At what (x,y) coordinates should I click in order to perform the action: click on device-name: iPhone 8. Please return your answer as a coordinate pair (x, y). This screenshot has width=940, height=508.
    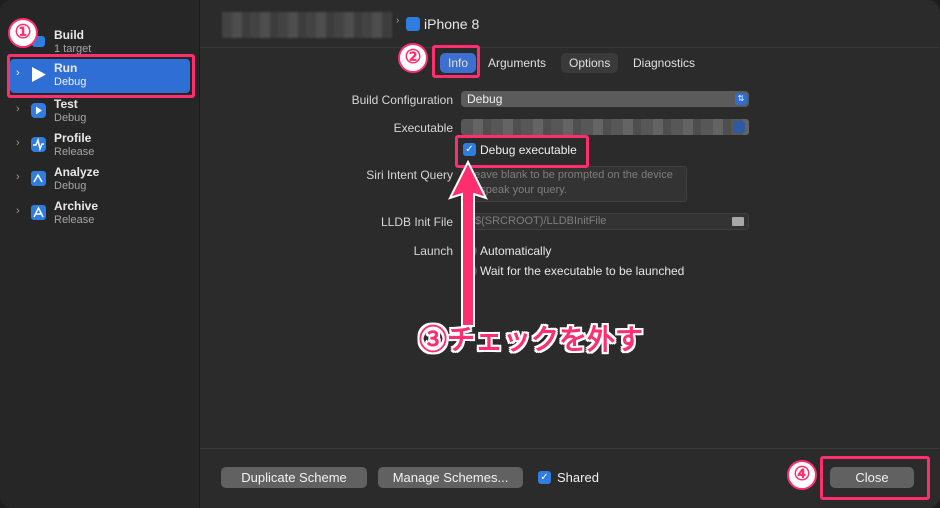
    Looking at the image, I should click on (451, 24).